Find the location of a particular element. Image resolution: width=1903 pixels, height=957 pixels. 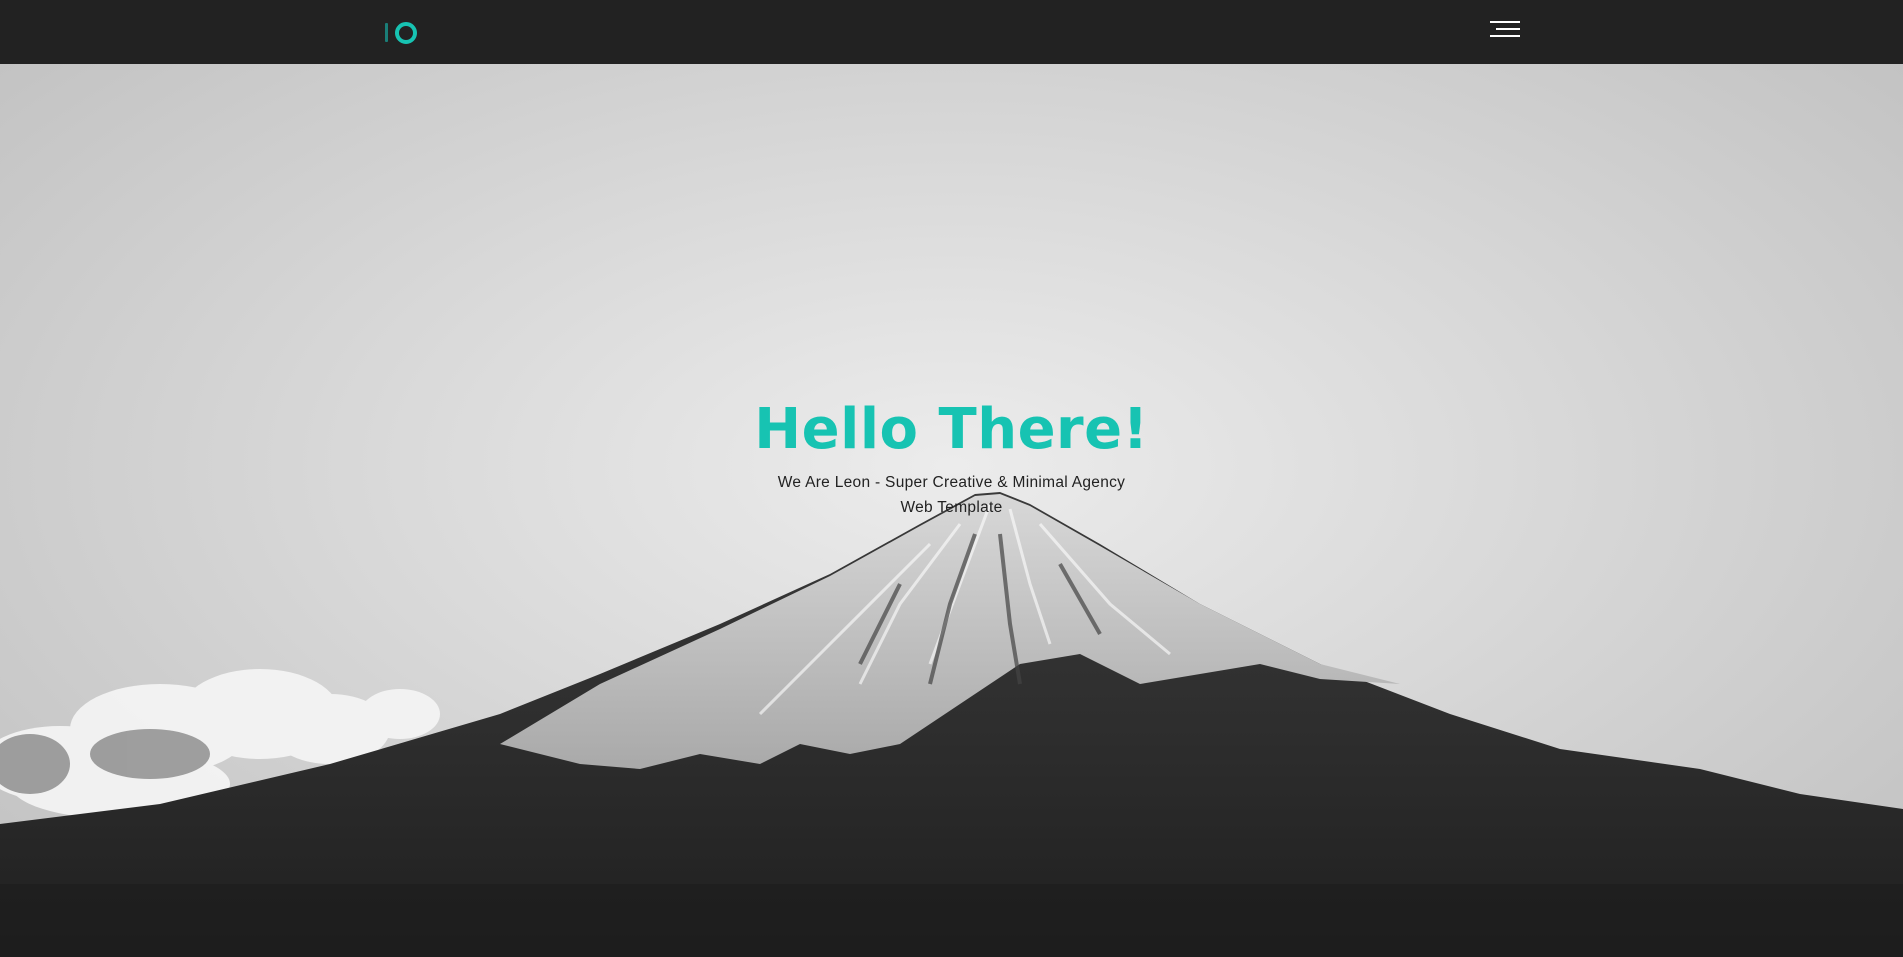

menu-line-middle is located at coordinates (1508, 29).